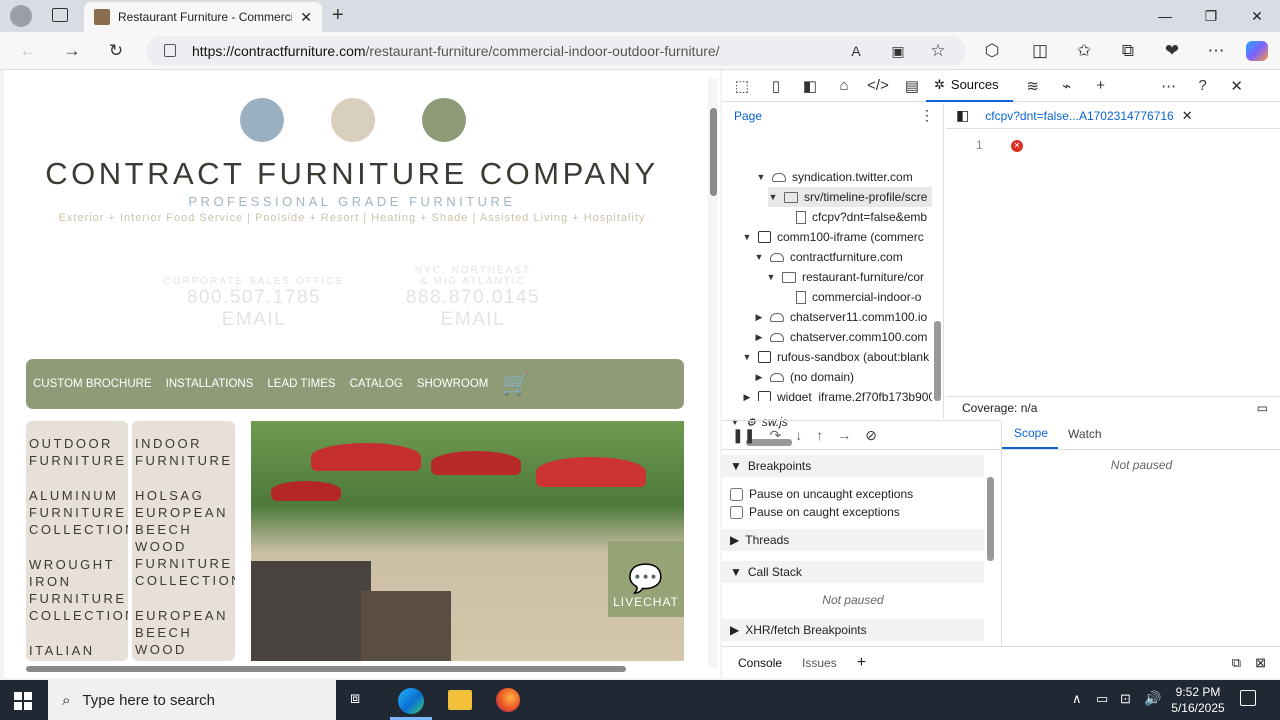 This screenshot has height=720, width=1280. I want to click on tab-watch: Watch, so click(1085, 438).